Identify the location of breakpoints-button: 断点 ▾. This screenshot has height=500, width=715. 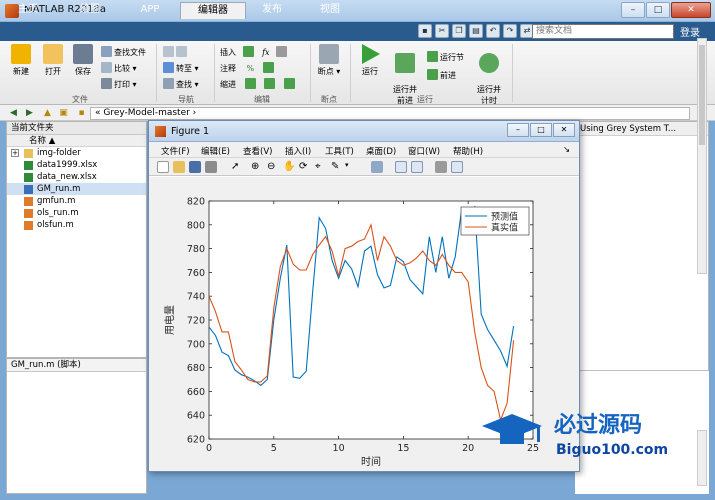
(329, 60).